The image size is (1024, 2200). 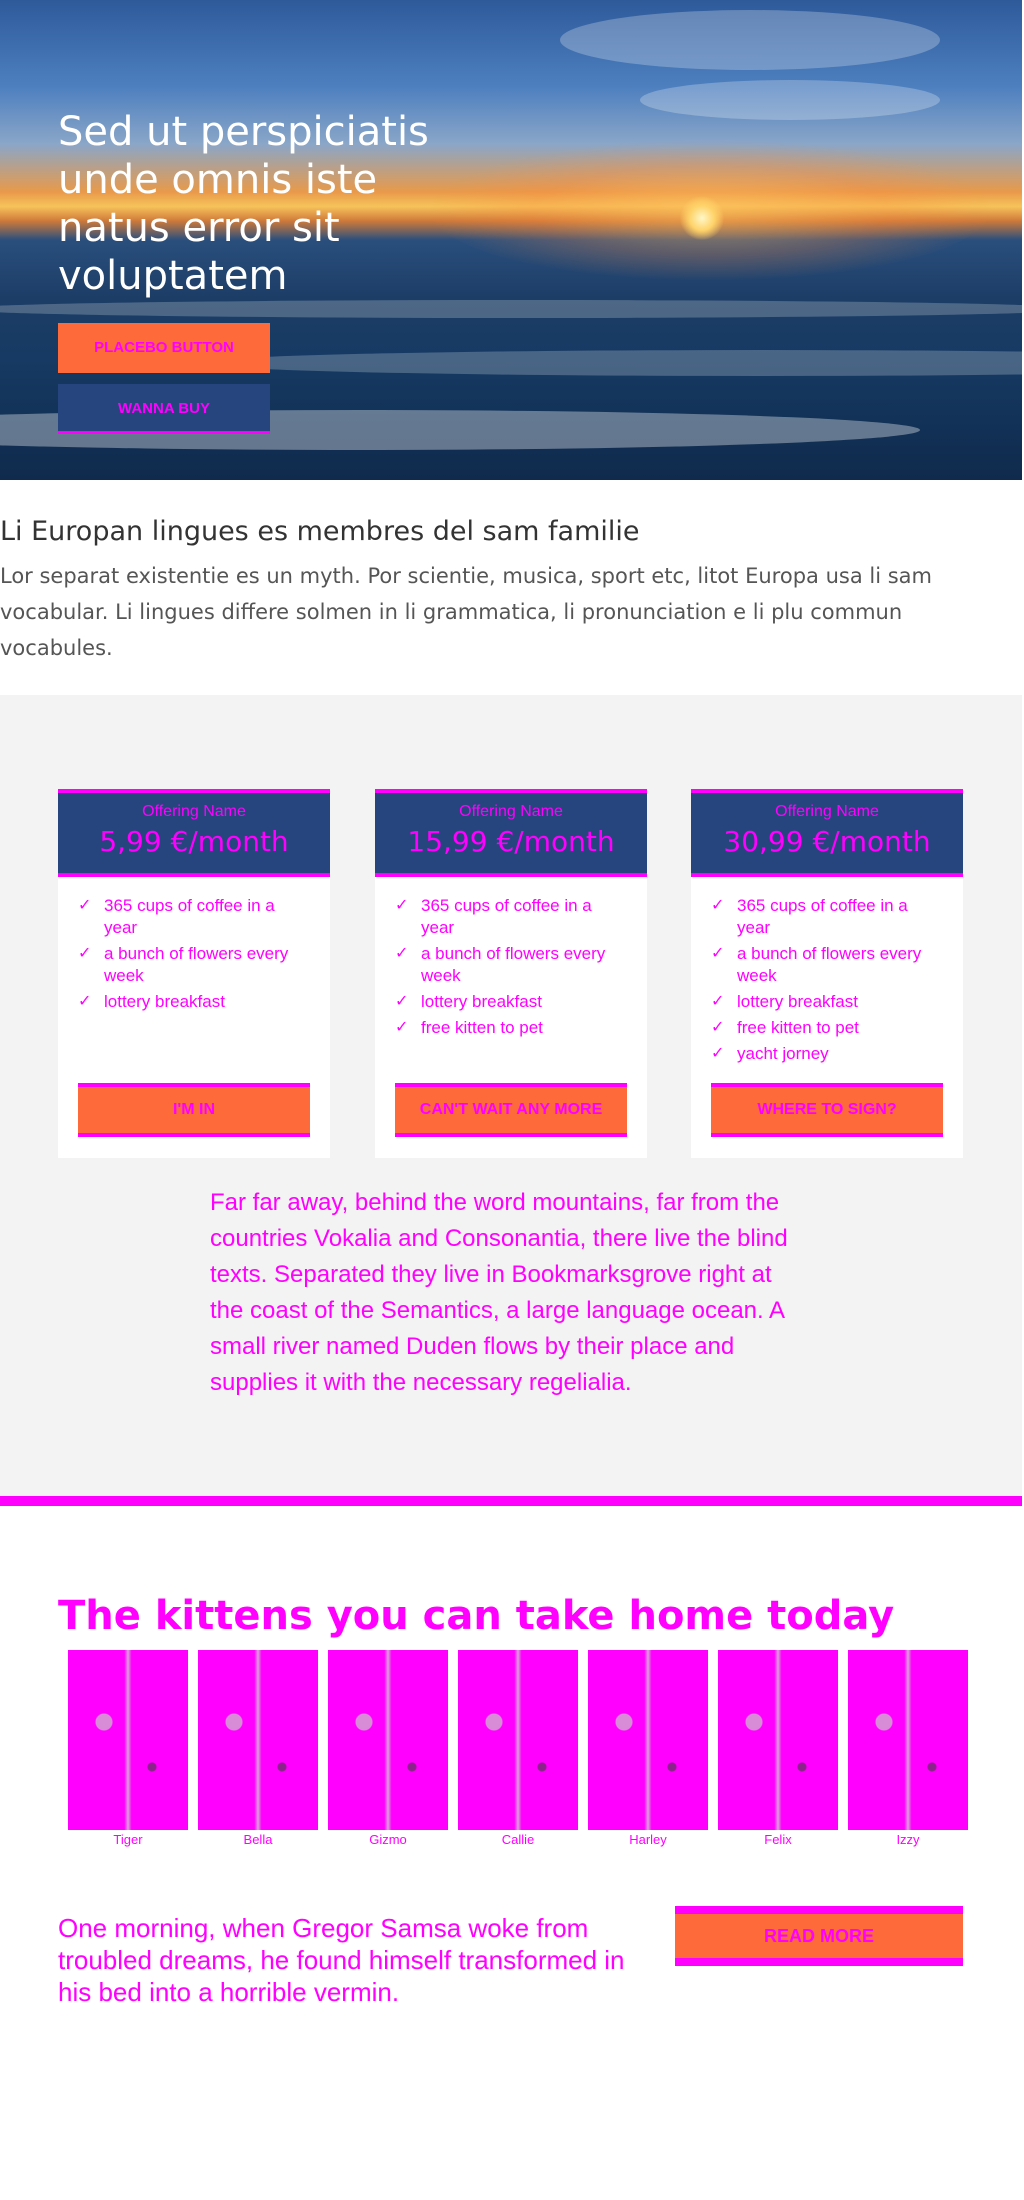 I want to click on kitten-name: Izzy, so click(x=908, y=1839).